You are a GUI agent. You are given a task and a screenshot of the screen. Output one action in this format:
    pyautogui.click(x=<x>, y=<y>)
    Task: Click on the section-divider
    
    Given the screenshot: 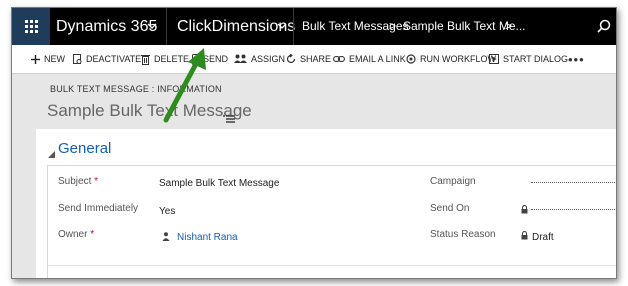 What is the action you would take?
    pyautogui.click(x=332, y=265)
    